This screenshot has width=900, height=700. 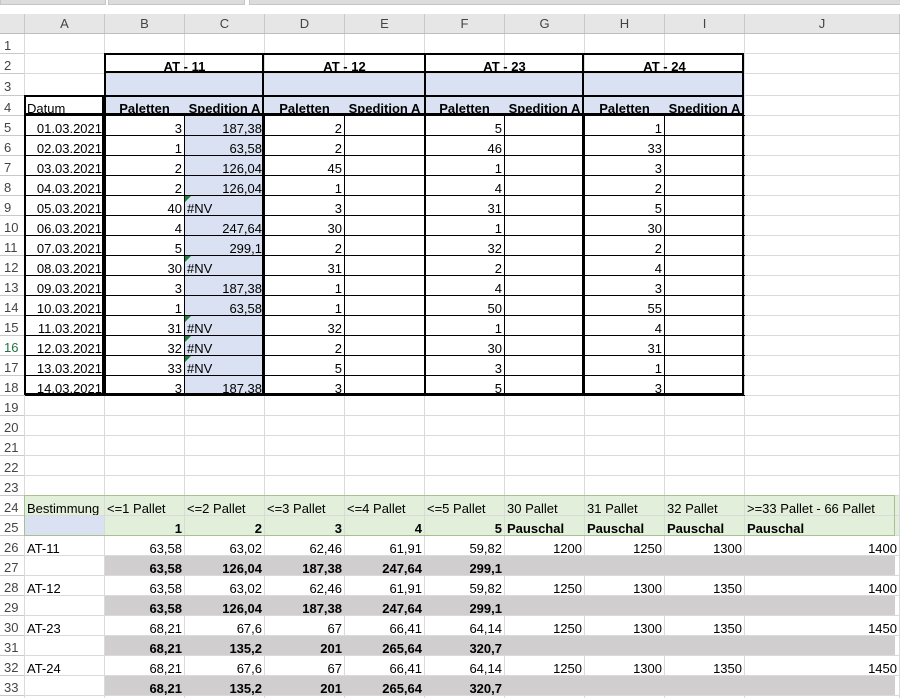 I want to click on rate-cell: 63,02, so click(x=224, y=545).